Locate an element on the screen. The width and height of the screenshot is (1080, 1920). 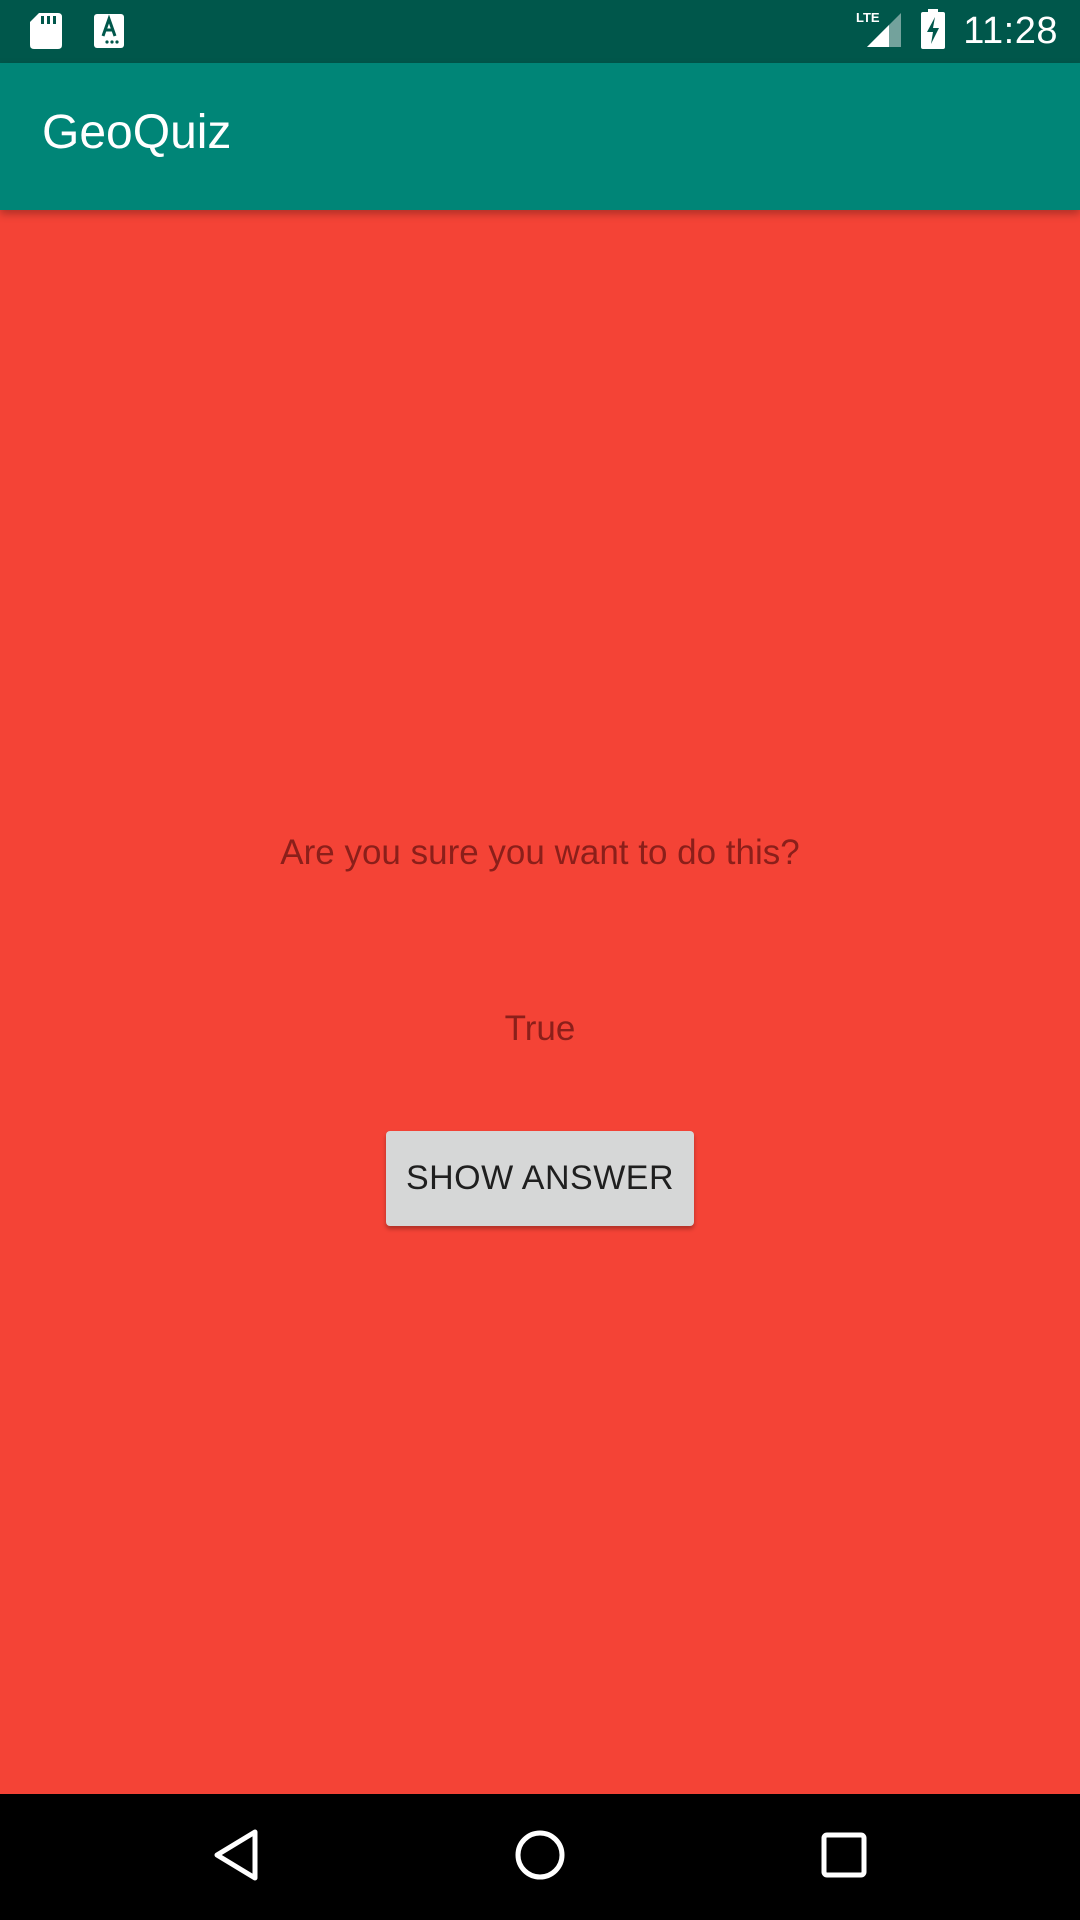
home-icon is located at coordinates (540, 1857).